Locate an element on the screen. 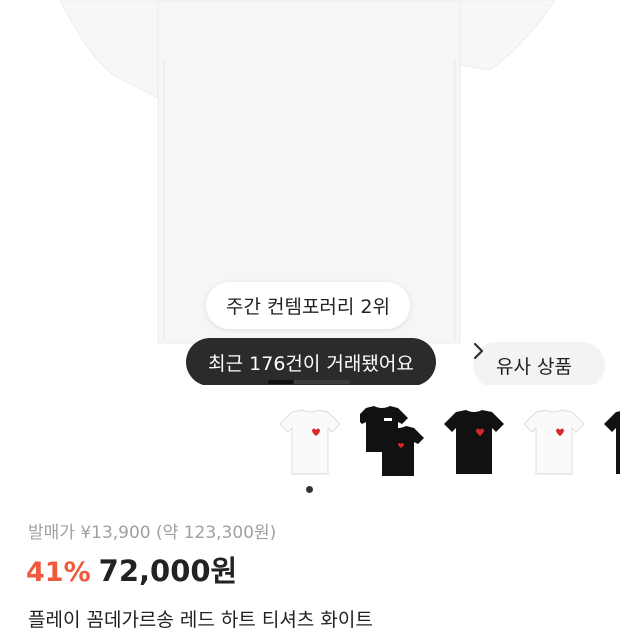 This screenshot has width=620, height=632. similar-products-label: 유사 상품 is located at coordinates (534, 366).